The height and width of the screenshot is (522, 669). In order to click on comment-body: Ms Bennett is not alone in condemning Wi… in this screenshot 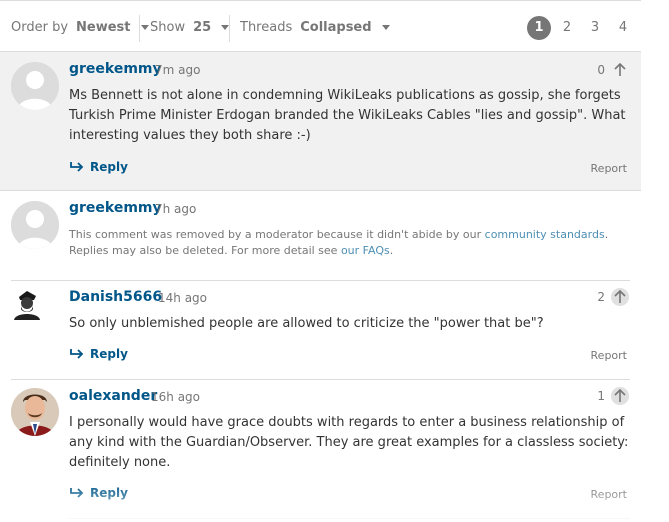, I will do `click(347, 115)`.